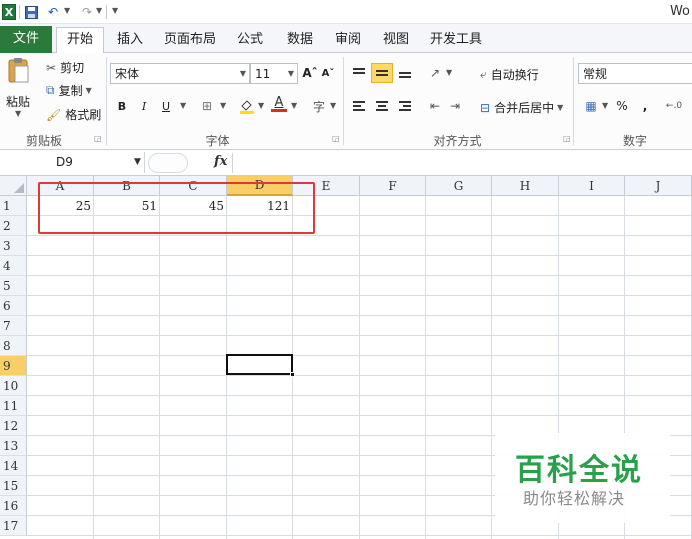  What do you see at coordinates (13, 486) in the screenshot?
I see `row-header-15: 15` at bounding box center [13, 486].